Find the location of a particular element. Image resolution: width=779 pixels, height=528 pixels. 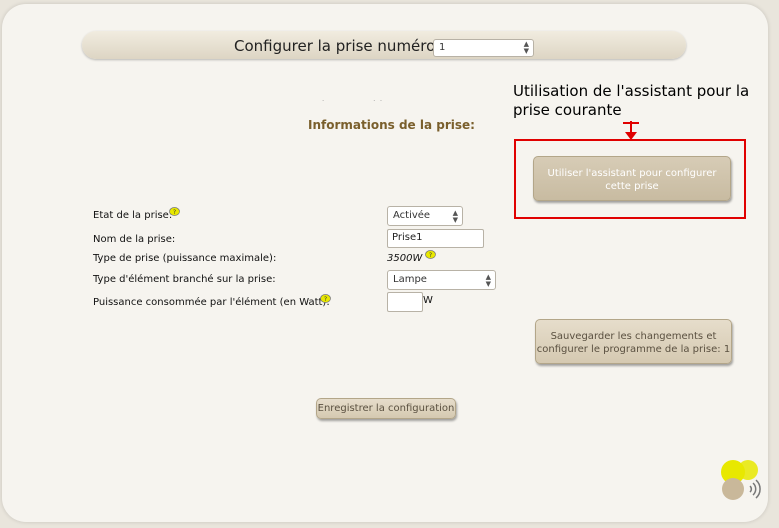

element-value: Lampe is located at coordinates (410, 279).